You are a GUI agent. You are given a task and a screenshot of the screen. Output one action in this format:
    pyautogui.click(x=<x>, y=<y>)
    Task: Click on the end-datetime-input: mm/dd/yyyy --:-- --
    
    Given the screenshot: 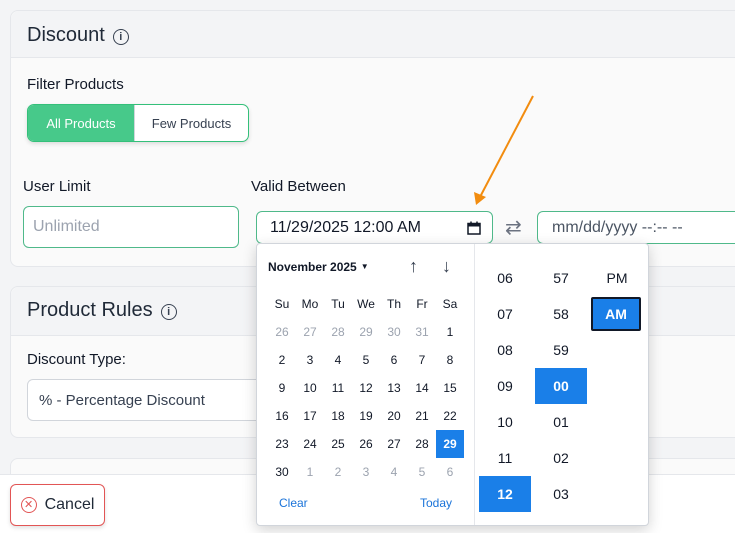 What is the action you would take?
    pyautogui.click(x=636, y=227)
    